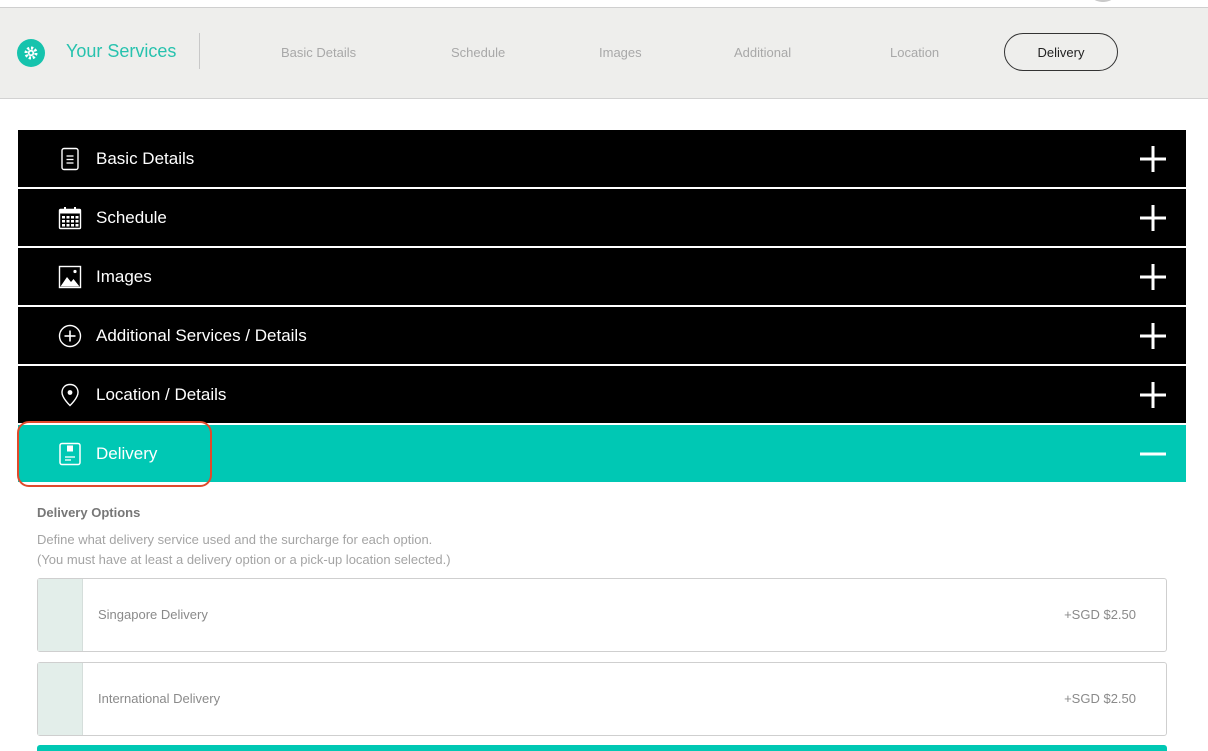  Describe the element at coordinates (602, 394) in the screenshot. I see `accordion-location: Location / Details` at that location.